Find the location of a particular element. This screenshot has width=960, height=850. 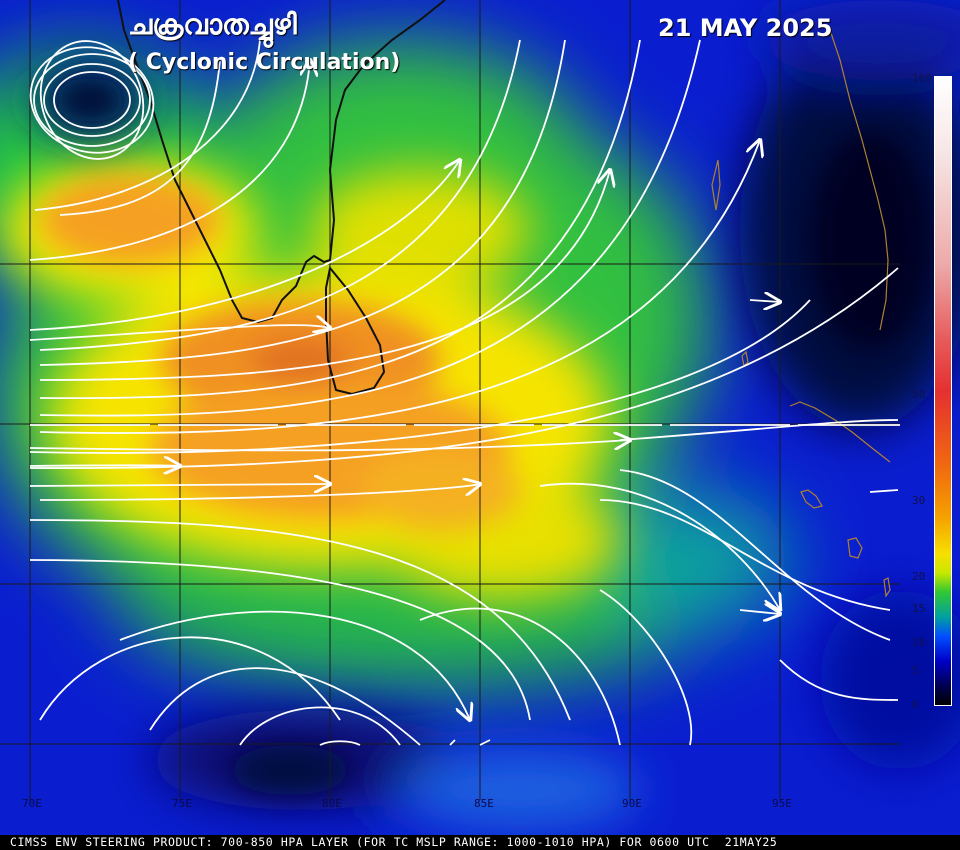

lon-label-90e: 90E is located at coordinates (632, 803).